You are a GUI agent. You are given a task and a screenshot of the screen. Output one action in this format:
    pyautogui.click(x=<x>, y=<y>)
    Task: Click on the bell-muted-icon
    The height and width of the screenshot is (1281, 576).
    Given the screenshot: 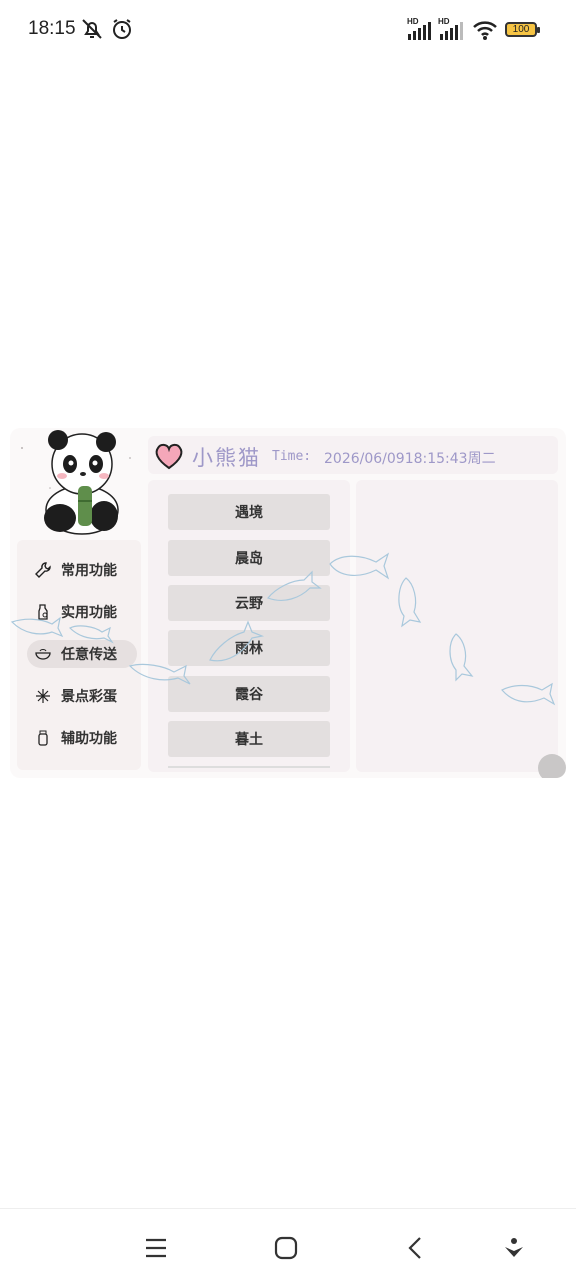 What is the action you would take?
    pyautogui.click(x=92, y=29)
    